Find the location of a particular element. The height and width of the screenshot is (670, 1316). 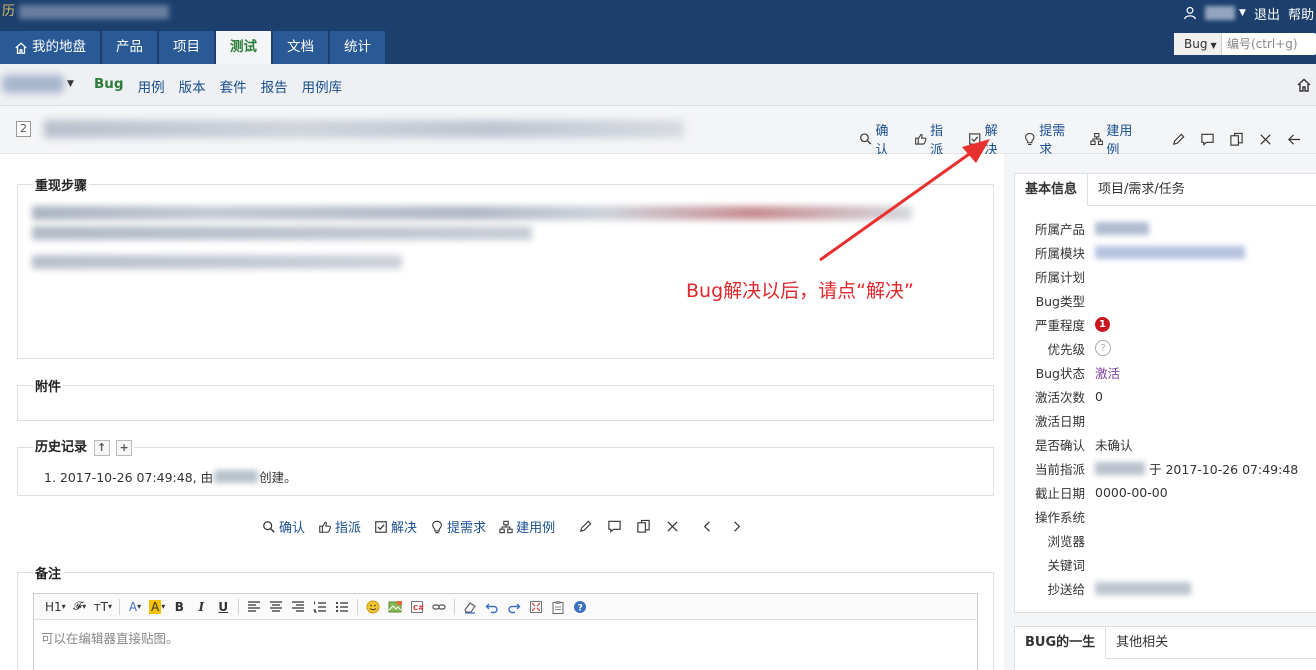

steps-title: 重现步骤 is located at coordinates (61, 184).